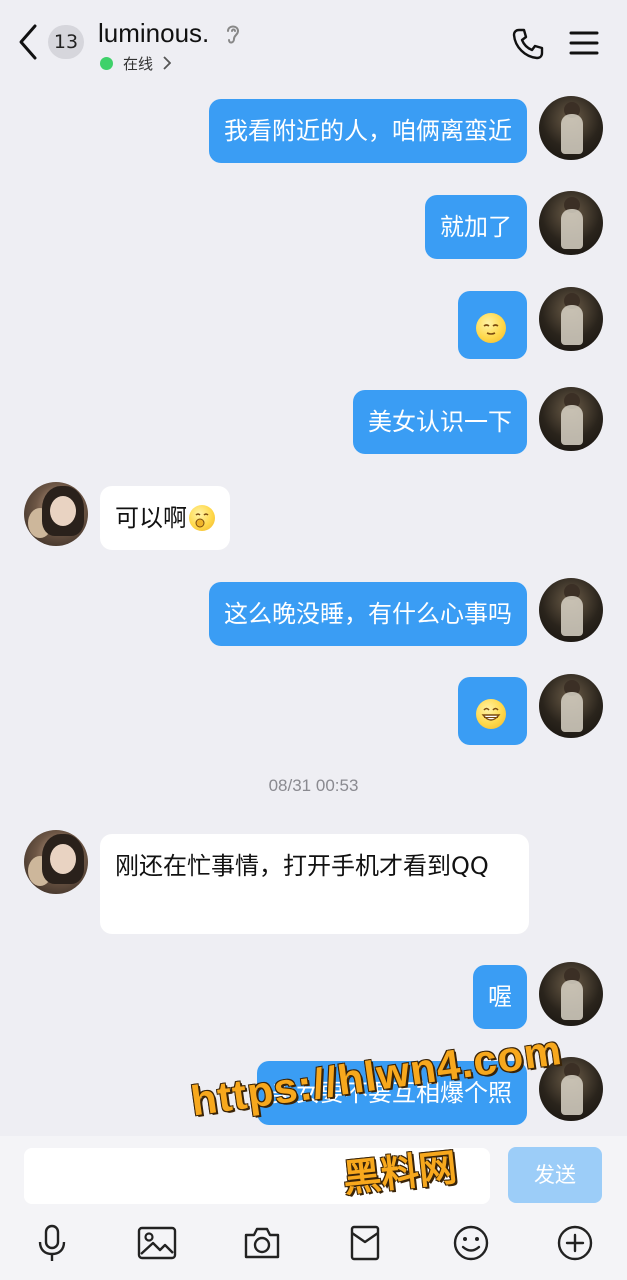 The image size is (627, 1280). What do you see at coordinates (491, 328) in the screenshot?
I see `hehe-emoji-icon` at bounding box center [491, 328].